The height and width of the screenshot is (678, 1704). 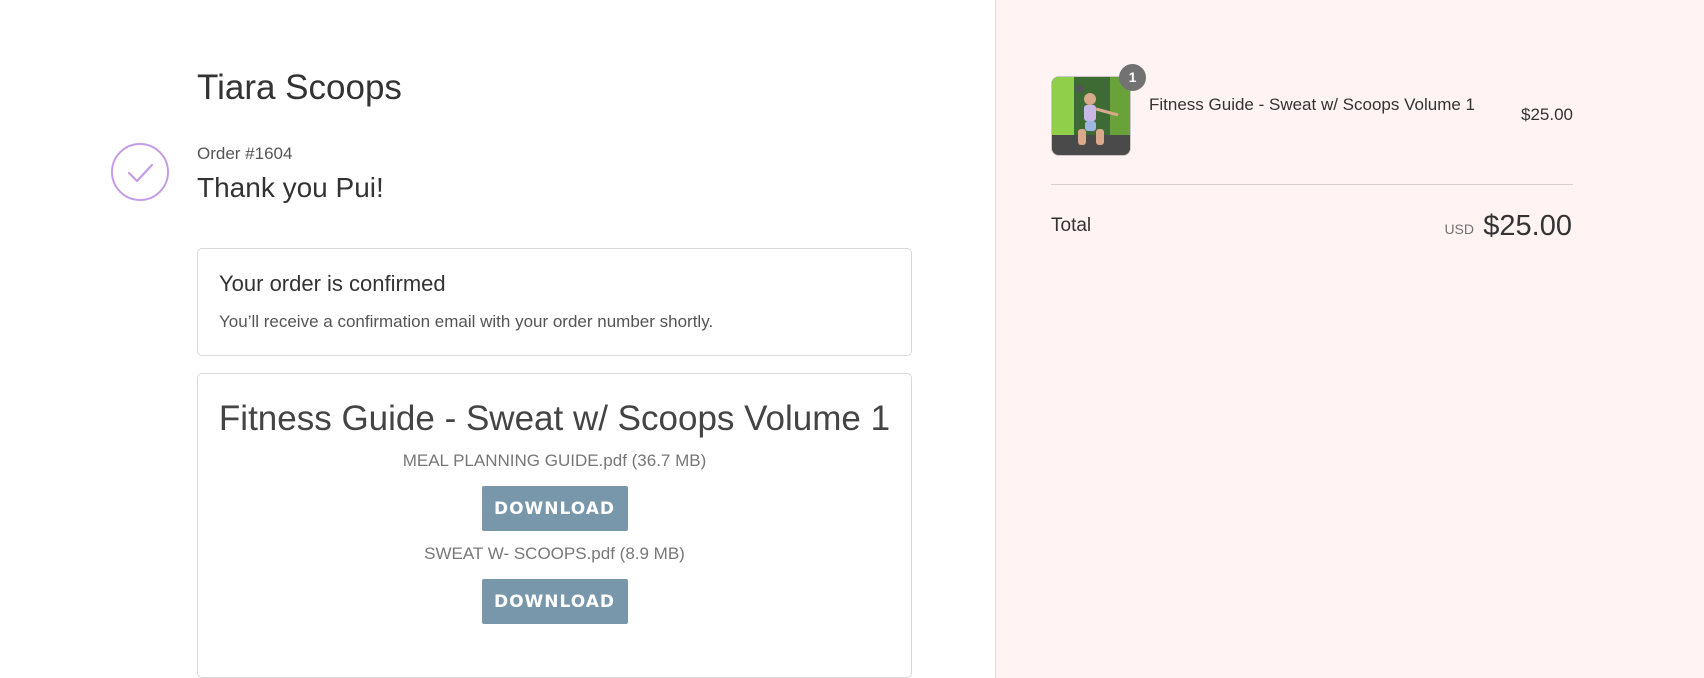 What do you see at coordinates (1132, 77) in the screenshot?
I see `quantity-badge: 1` at bounding box center [1132, 77].